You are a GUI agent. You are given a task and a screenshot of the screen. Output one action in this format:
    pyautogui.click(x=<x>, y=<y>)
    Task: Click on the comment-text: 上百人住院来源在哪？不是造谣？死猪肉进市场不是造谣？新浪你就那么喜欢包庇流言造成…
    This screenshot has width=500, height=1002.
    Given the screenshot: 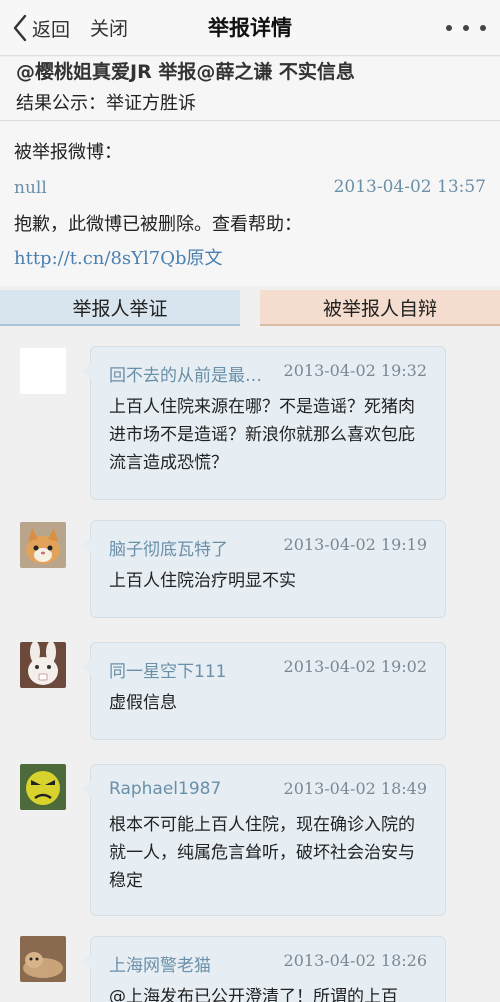 What is the action you would take?
    pyautogui.click(x=262, y=435)
    